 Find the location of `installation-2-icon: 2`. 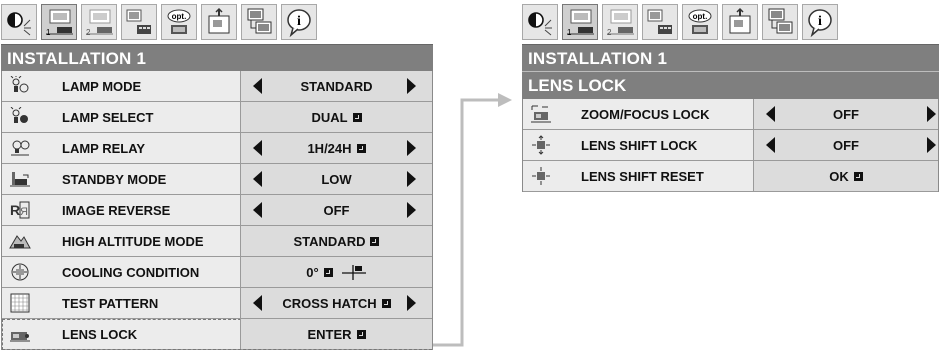

installation-2-icon: 2 is located at coordinates (99, 23).